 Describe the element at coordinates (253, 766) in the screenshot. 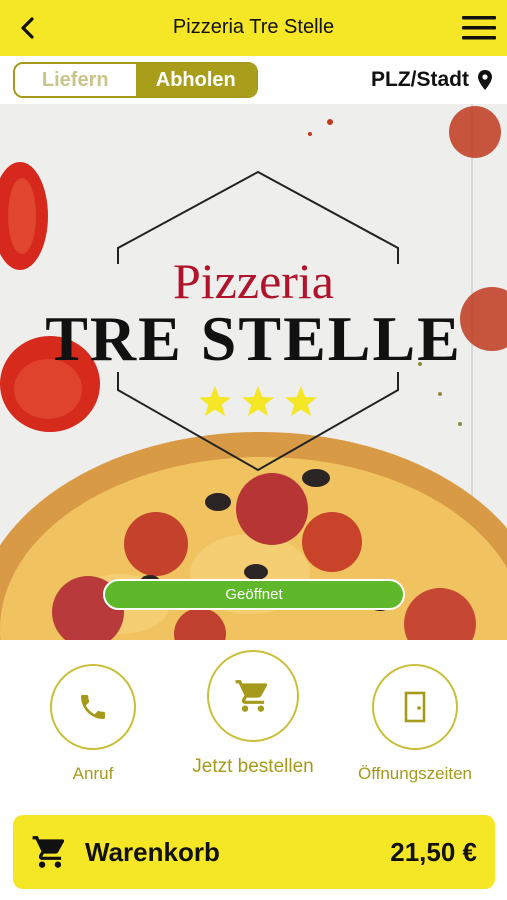

I see `order-now-label: Jetzt bestellen` at that location.